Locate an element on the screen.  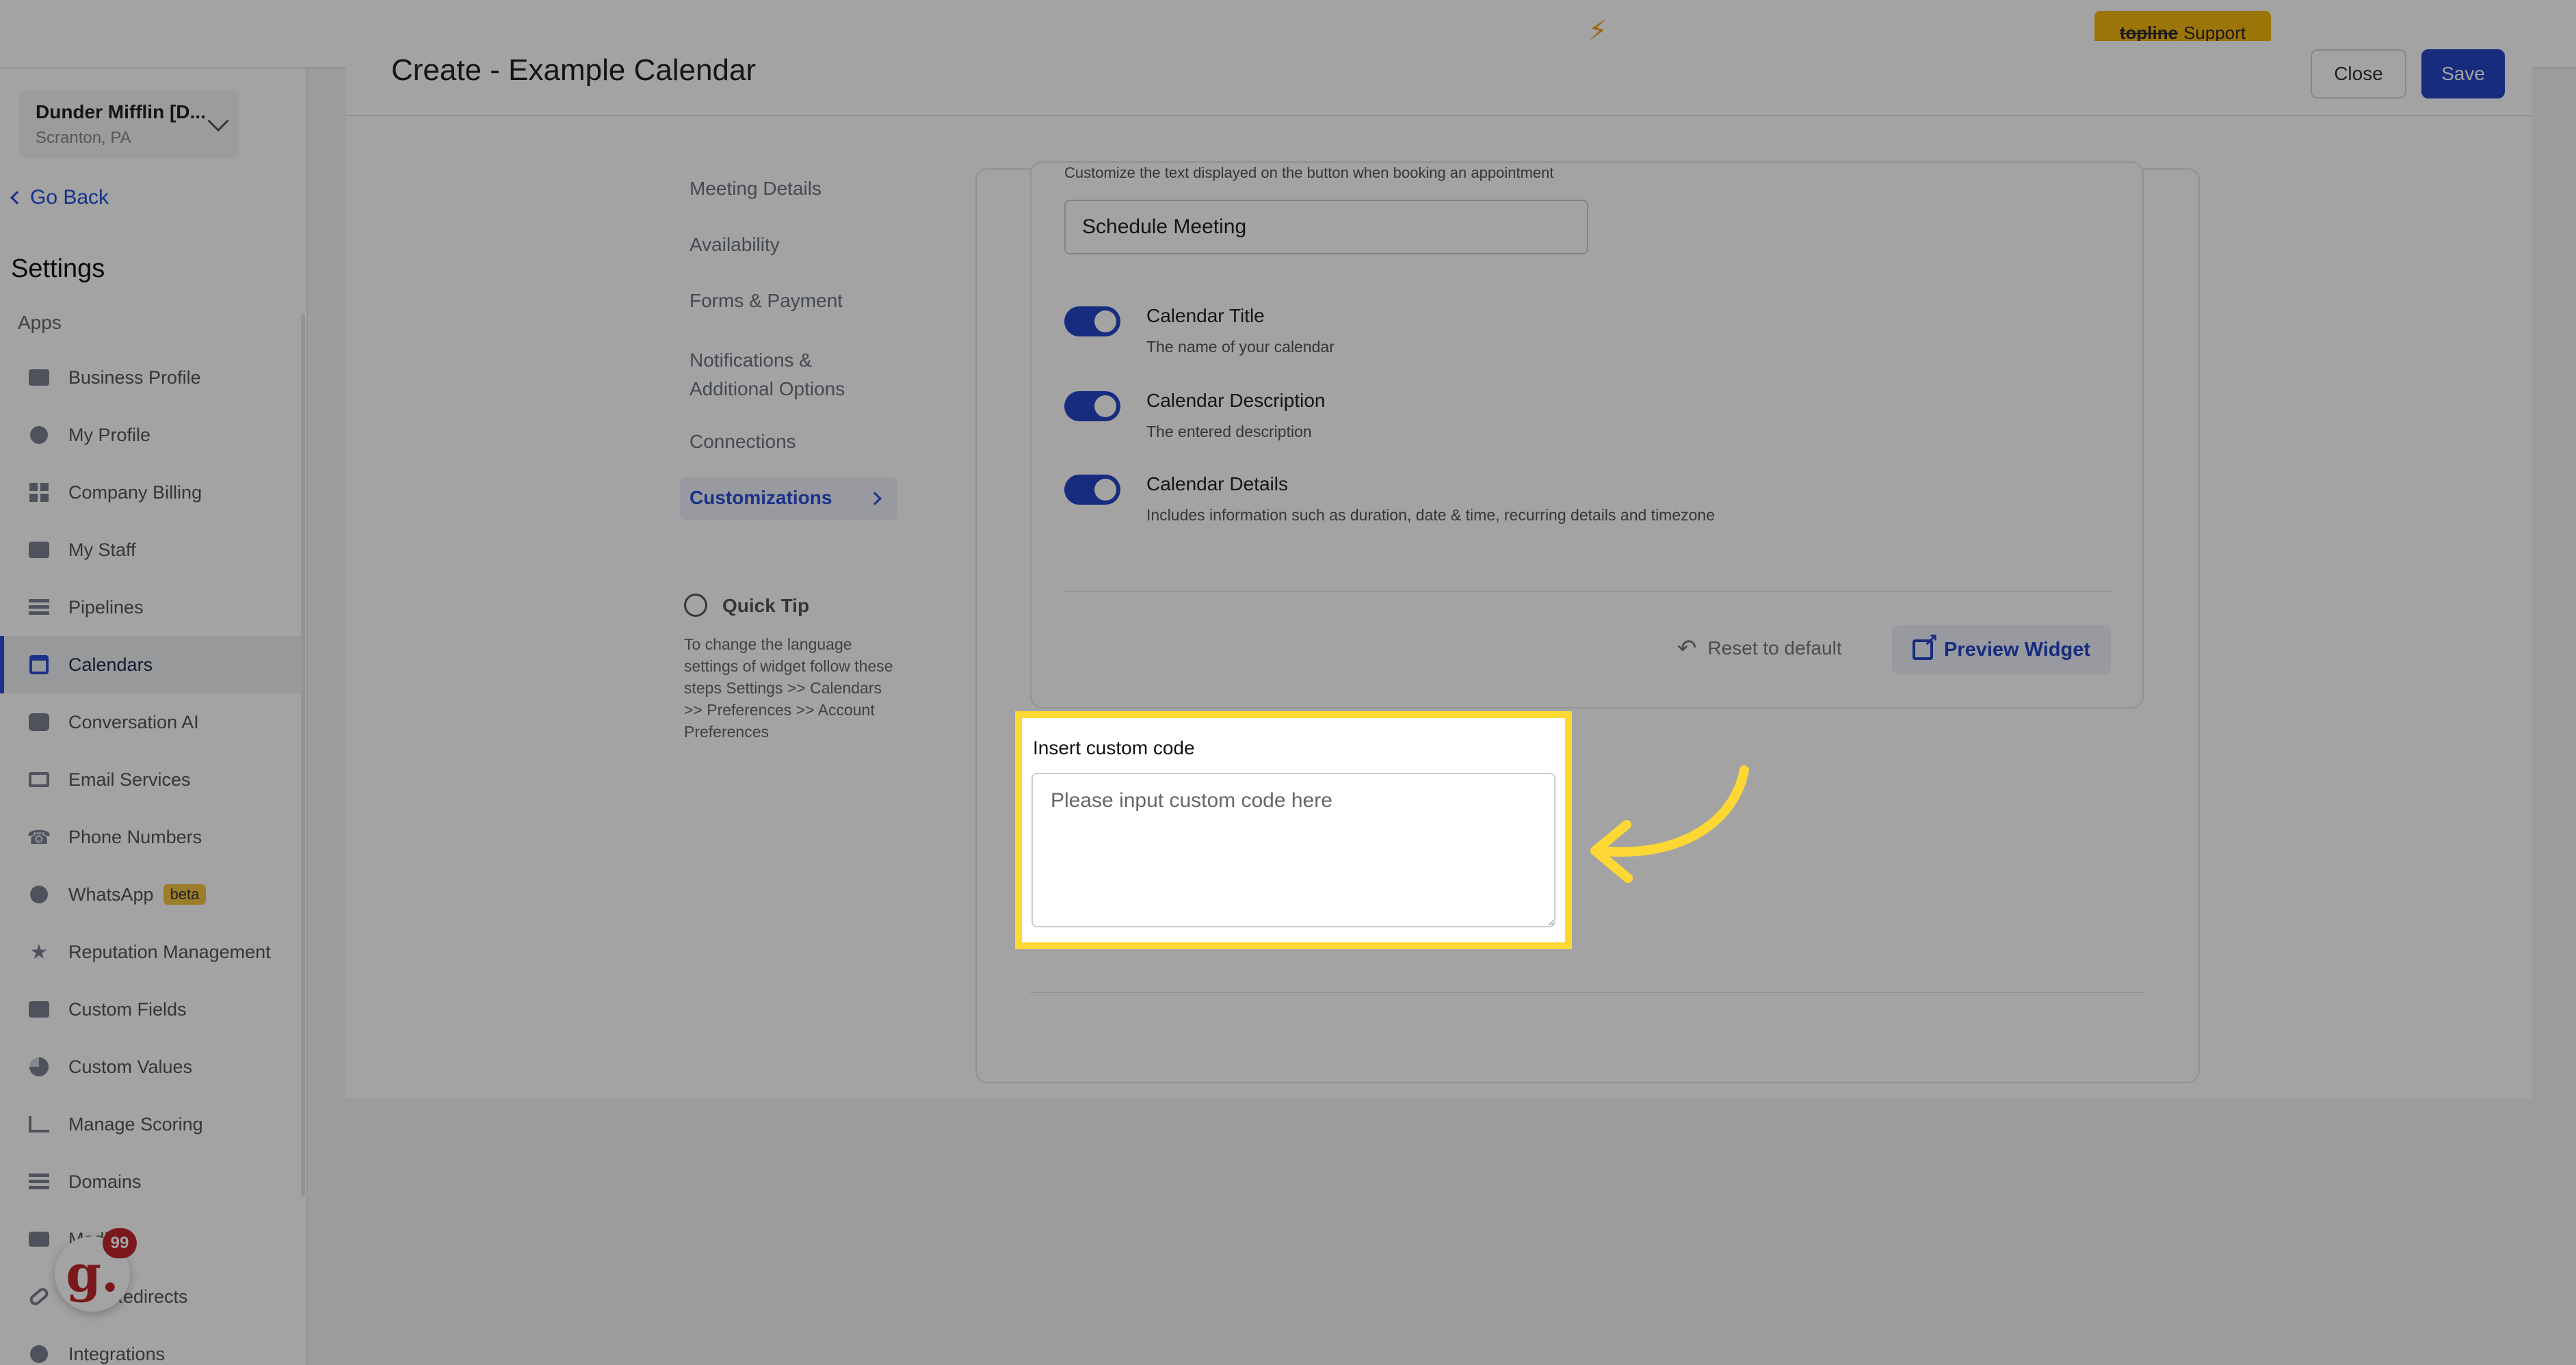
annotation-arrow is located at coordinates (1669, 824).